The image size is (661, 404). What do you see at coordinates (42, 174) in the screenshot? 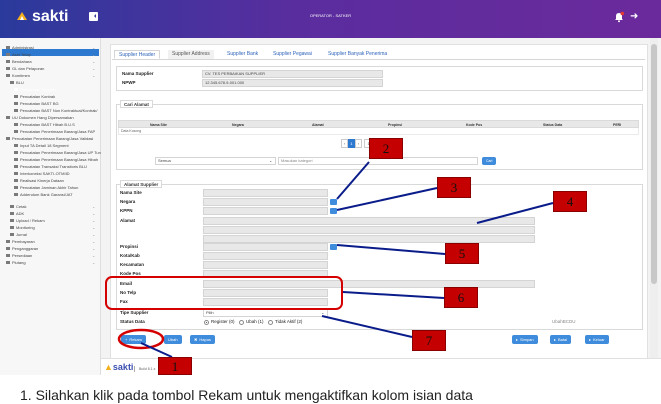
I see `sidebar-item: Interkoneksi SAKTI-OTMIID` at bounding box center [42, 174].